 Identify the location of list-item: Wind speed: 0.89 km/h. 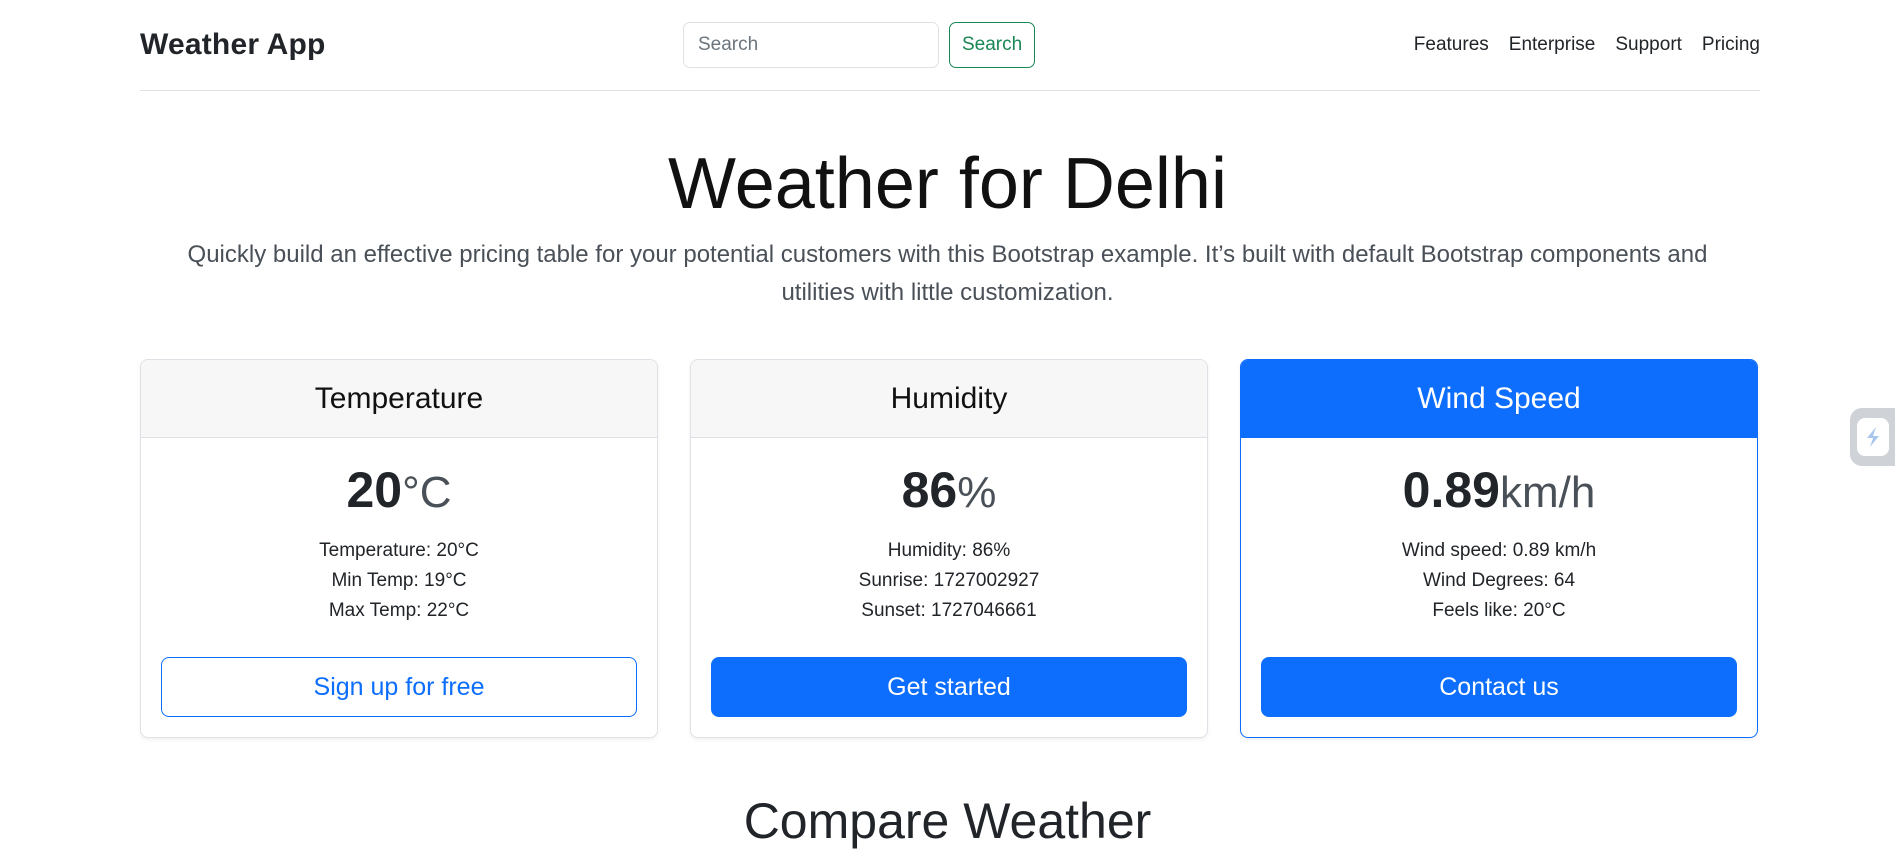
(1499, 550).